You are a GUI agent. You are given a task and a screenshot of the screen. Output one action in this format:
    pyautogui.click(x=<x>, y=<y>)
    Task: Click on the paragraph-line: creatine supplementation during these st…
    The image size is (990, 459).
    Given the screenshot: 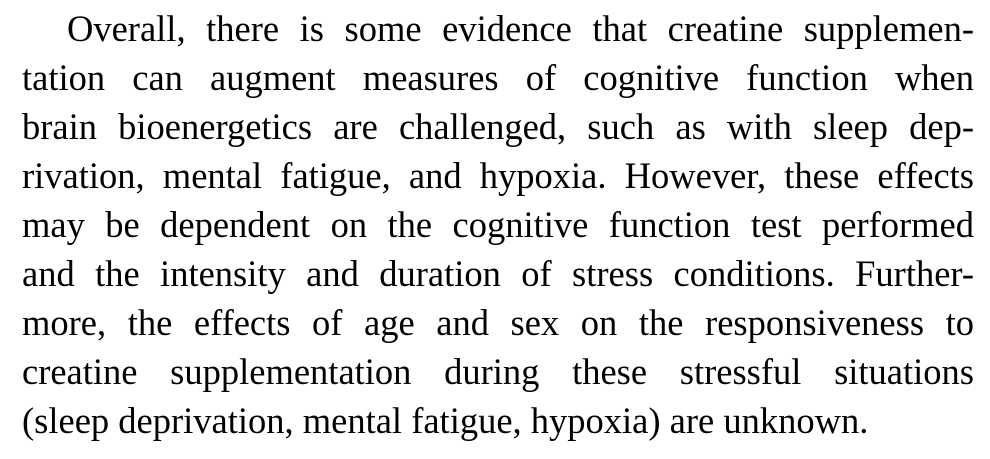 What is the action you would take?
    pyautogui.click(x=498, y=371)
    